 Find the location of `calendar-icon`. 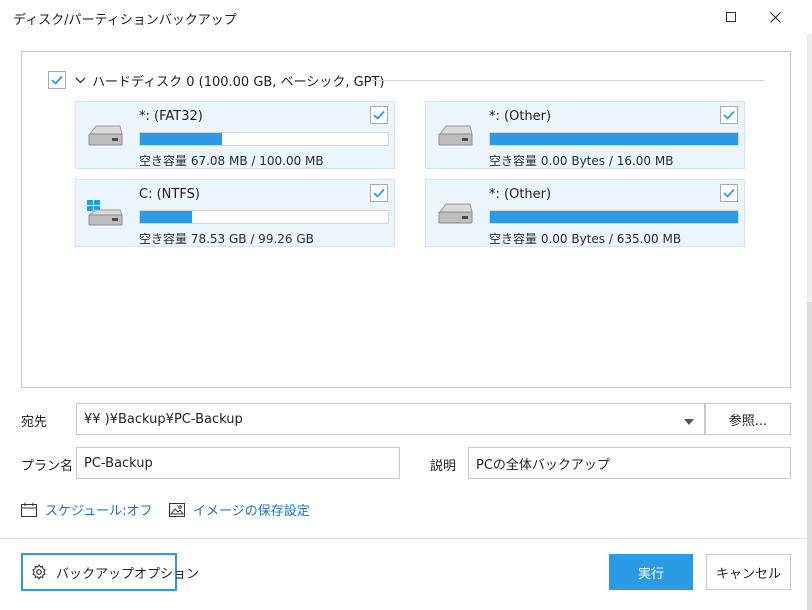

calendar-icon is located at coordinates (29, 509).